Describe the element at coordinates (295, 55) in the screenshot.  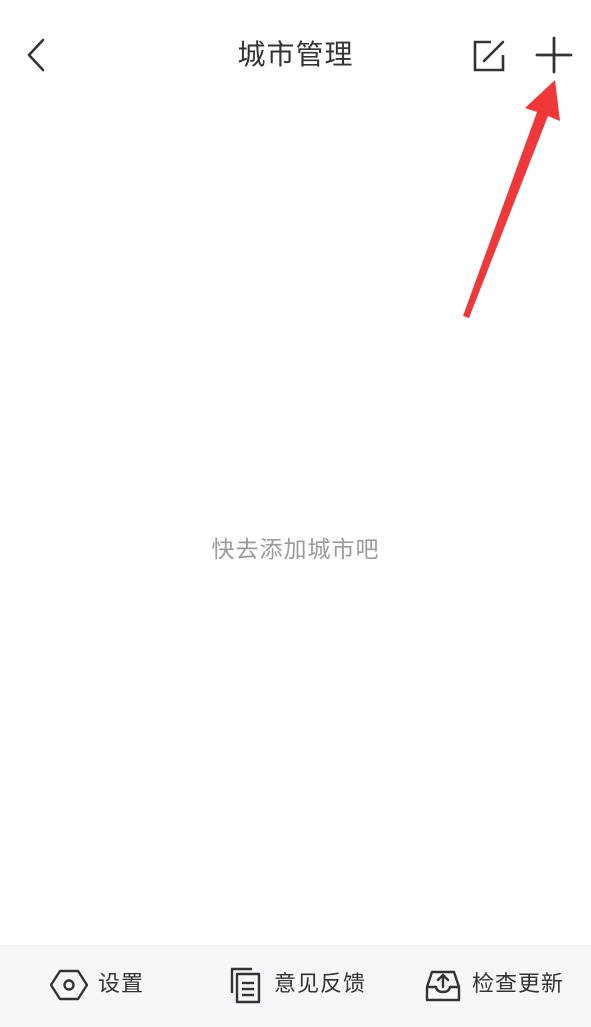
I see `header-bar: 城市管理` at that location.